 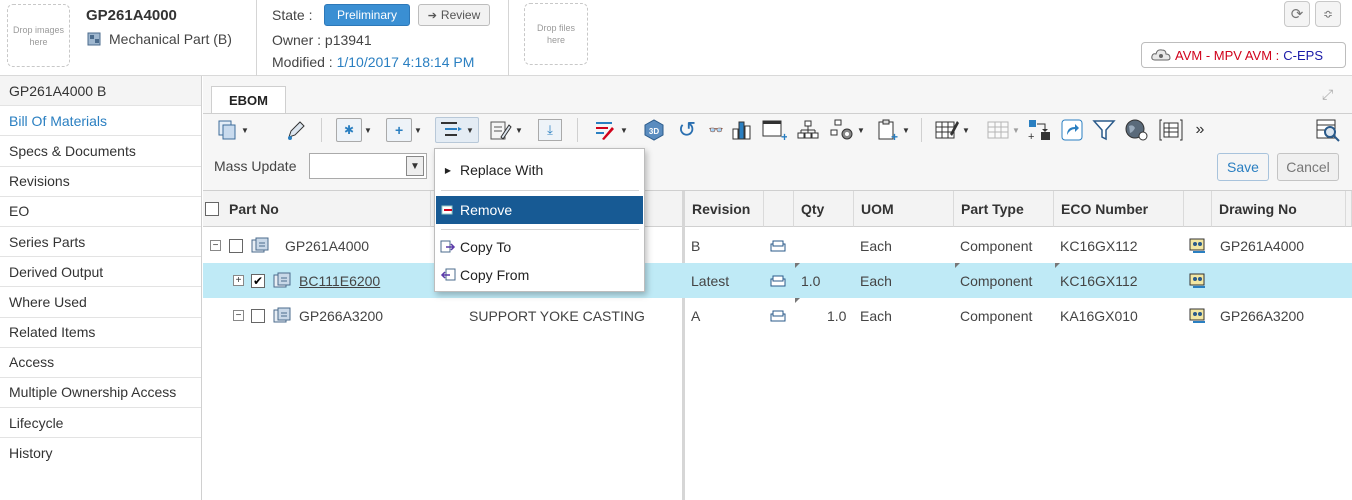 I want to click on edit-pencil-icon, so click(x=296, y=130).